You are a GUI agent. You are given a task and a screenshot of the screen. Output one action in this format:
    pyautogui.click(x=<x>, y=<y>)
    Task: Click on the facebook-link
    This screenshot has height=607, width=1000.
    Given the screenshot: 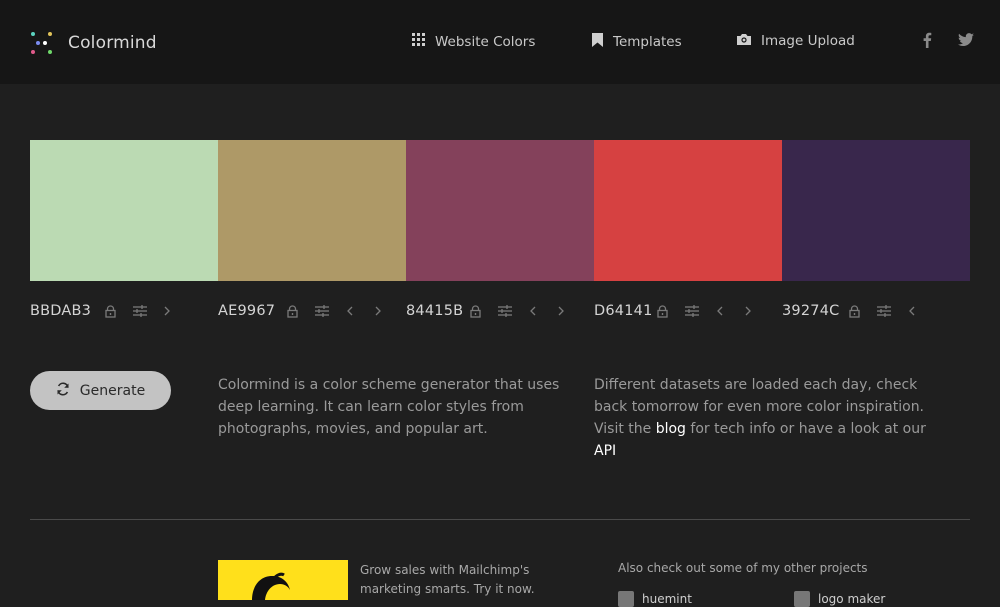 What is the action you would take?
    pyautogui.click(x=927, y=42)
    